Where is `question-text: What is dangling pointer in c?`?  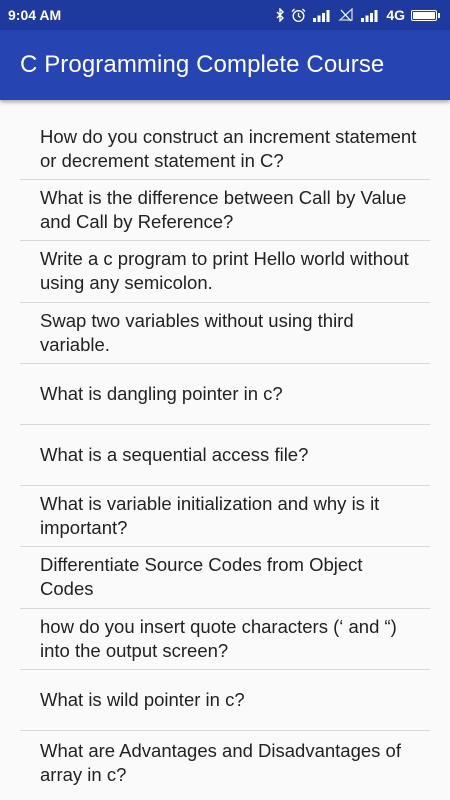
question-text: What is dangling pointer in c? is located at coordinates (161, 393).